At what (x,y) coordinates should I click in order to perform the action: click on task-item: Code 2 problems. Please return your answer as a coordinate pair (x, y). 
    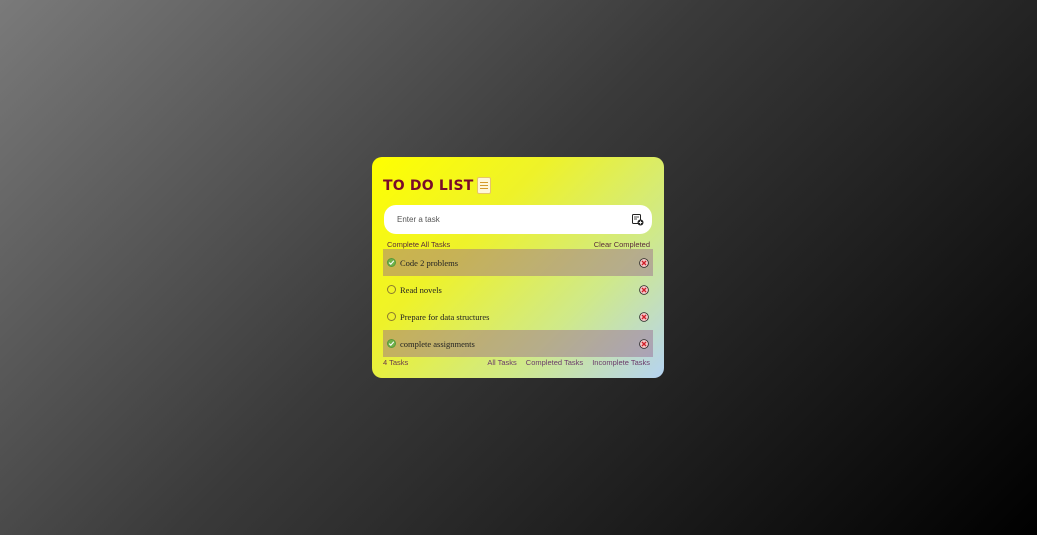
    Looking at the image, I should click on (518, 262).